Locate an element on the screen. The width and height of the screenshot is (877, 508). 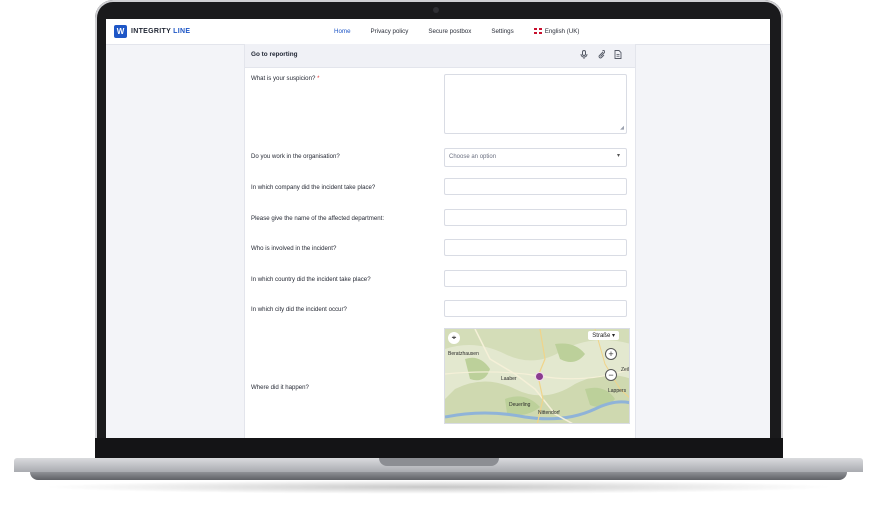
form-title: Go to reporting is located at coordinates (274, 54).